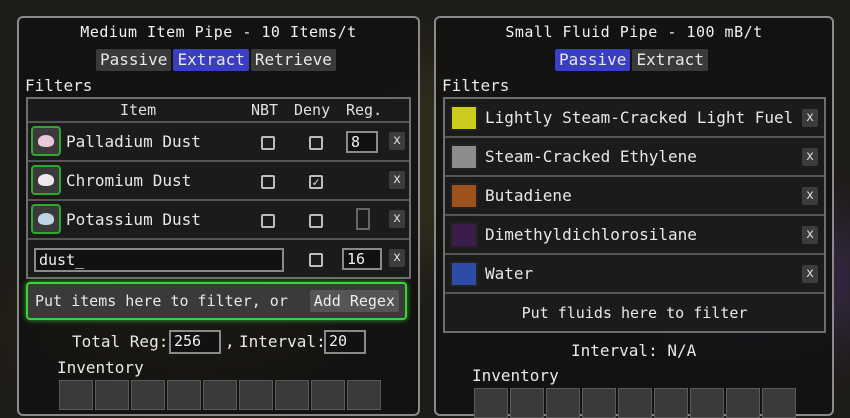 The image size is (850, 418). What do you see at coordinates (634, 313) in the screenshot?
I see `fluid-drop-area: Put fluids here to filter` at bounding box center [634, 313].